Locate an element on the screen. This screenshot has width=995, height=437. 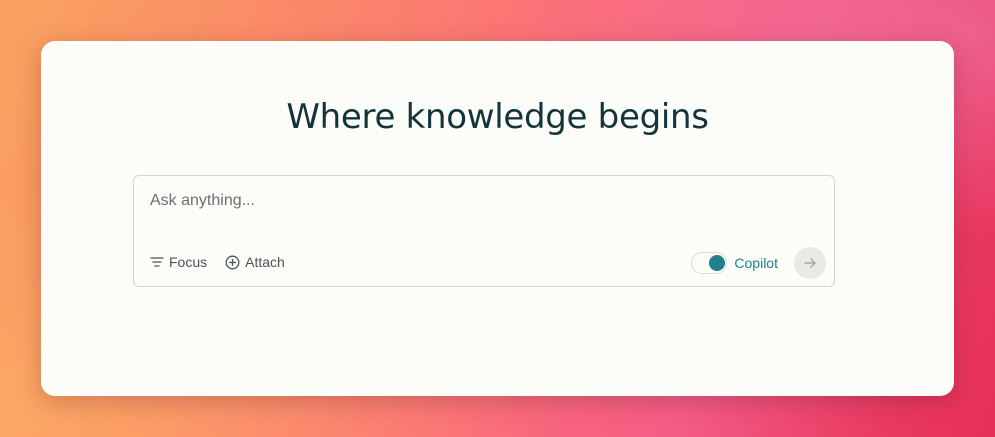
toolbar-left: Focus Attach is located at coordinates (226, 262).